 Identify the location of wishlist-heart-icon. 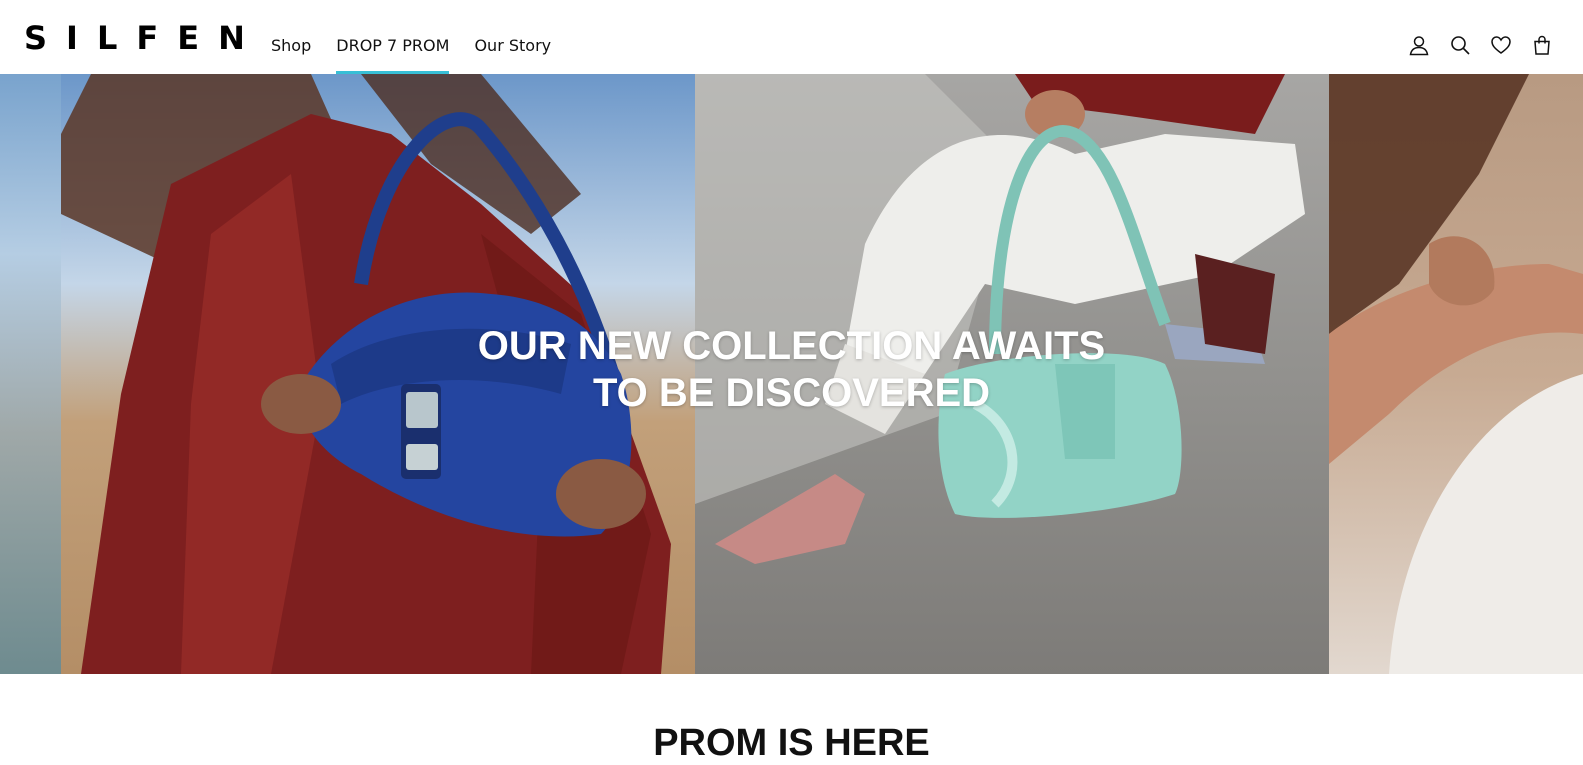
(1501, 45).